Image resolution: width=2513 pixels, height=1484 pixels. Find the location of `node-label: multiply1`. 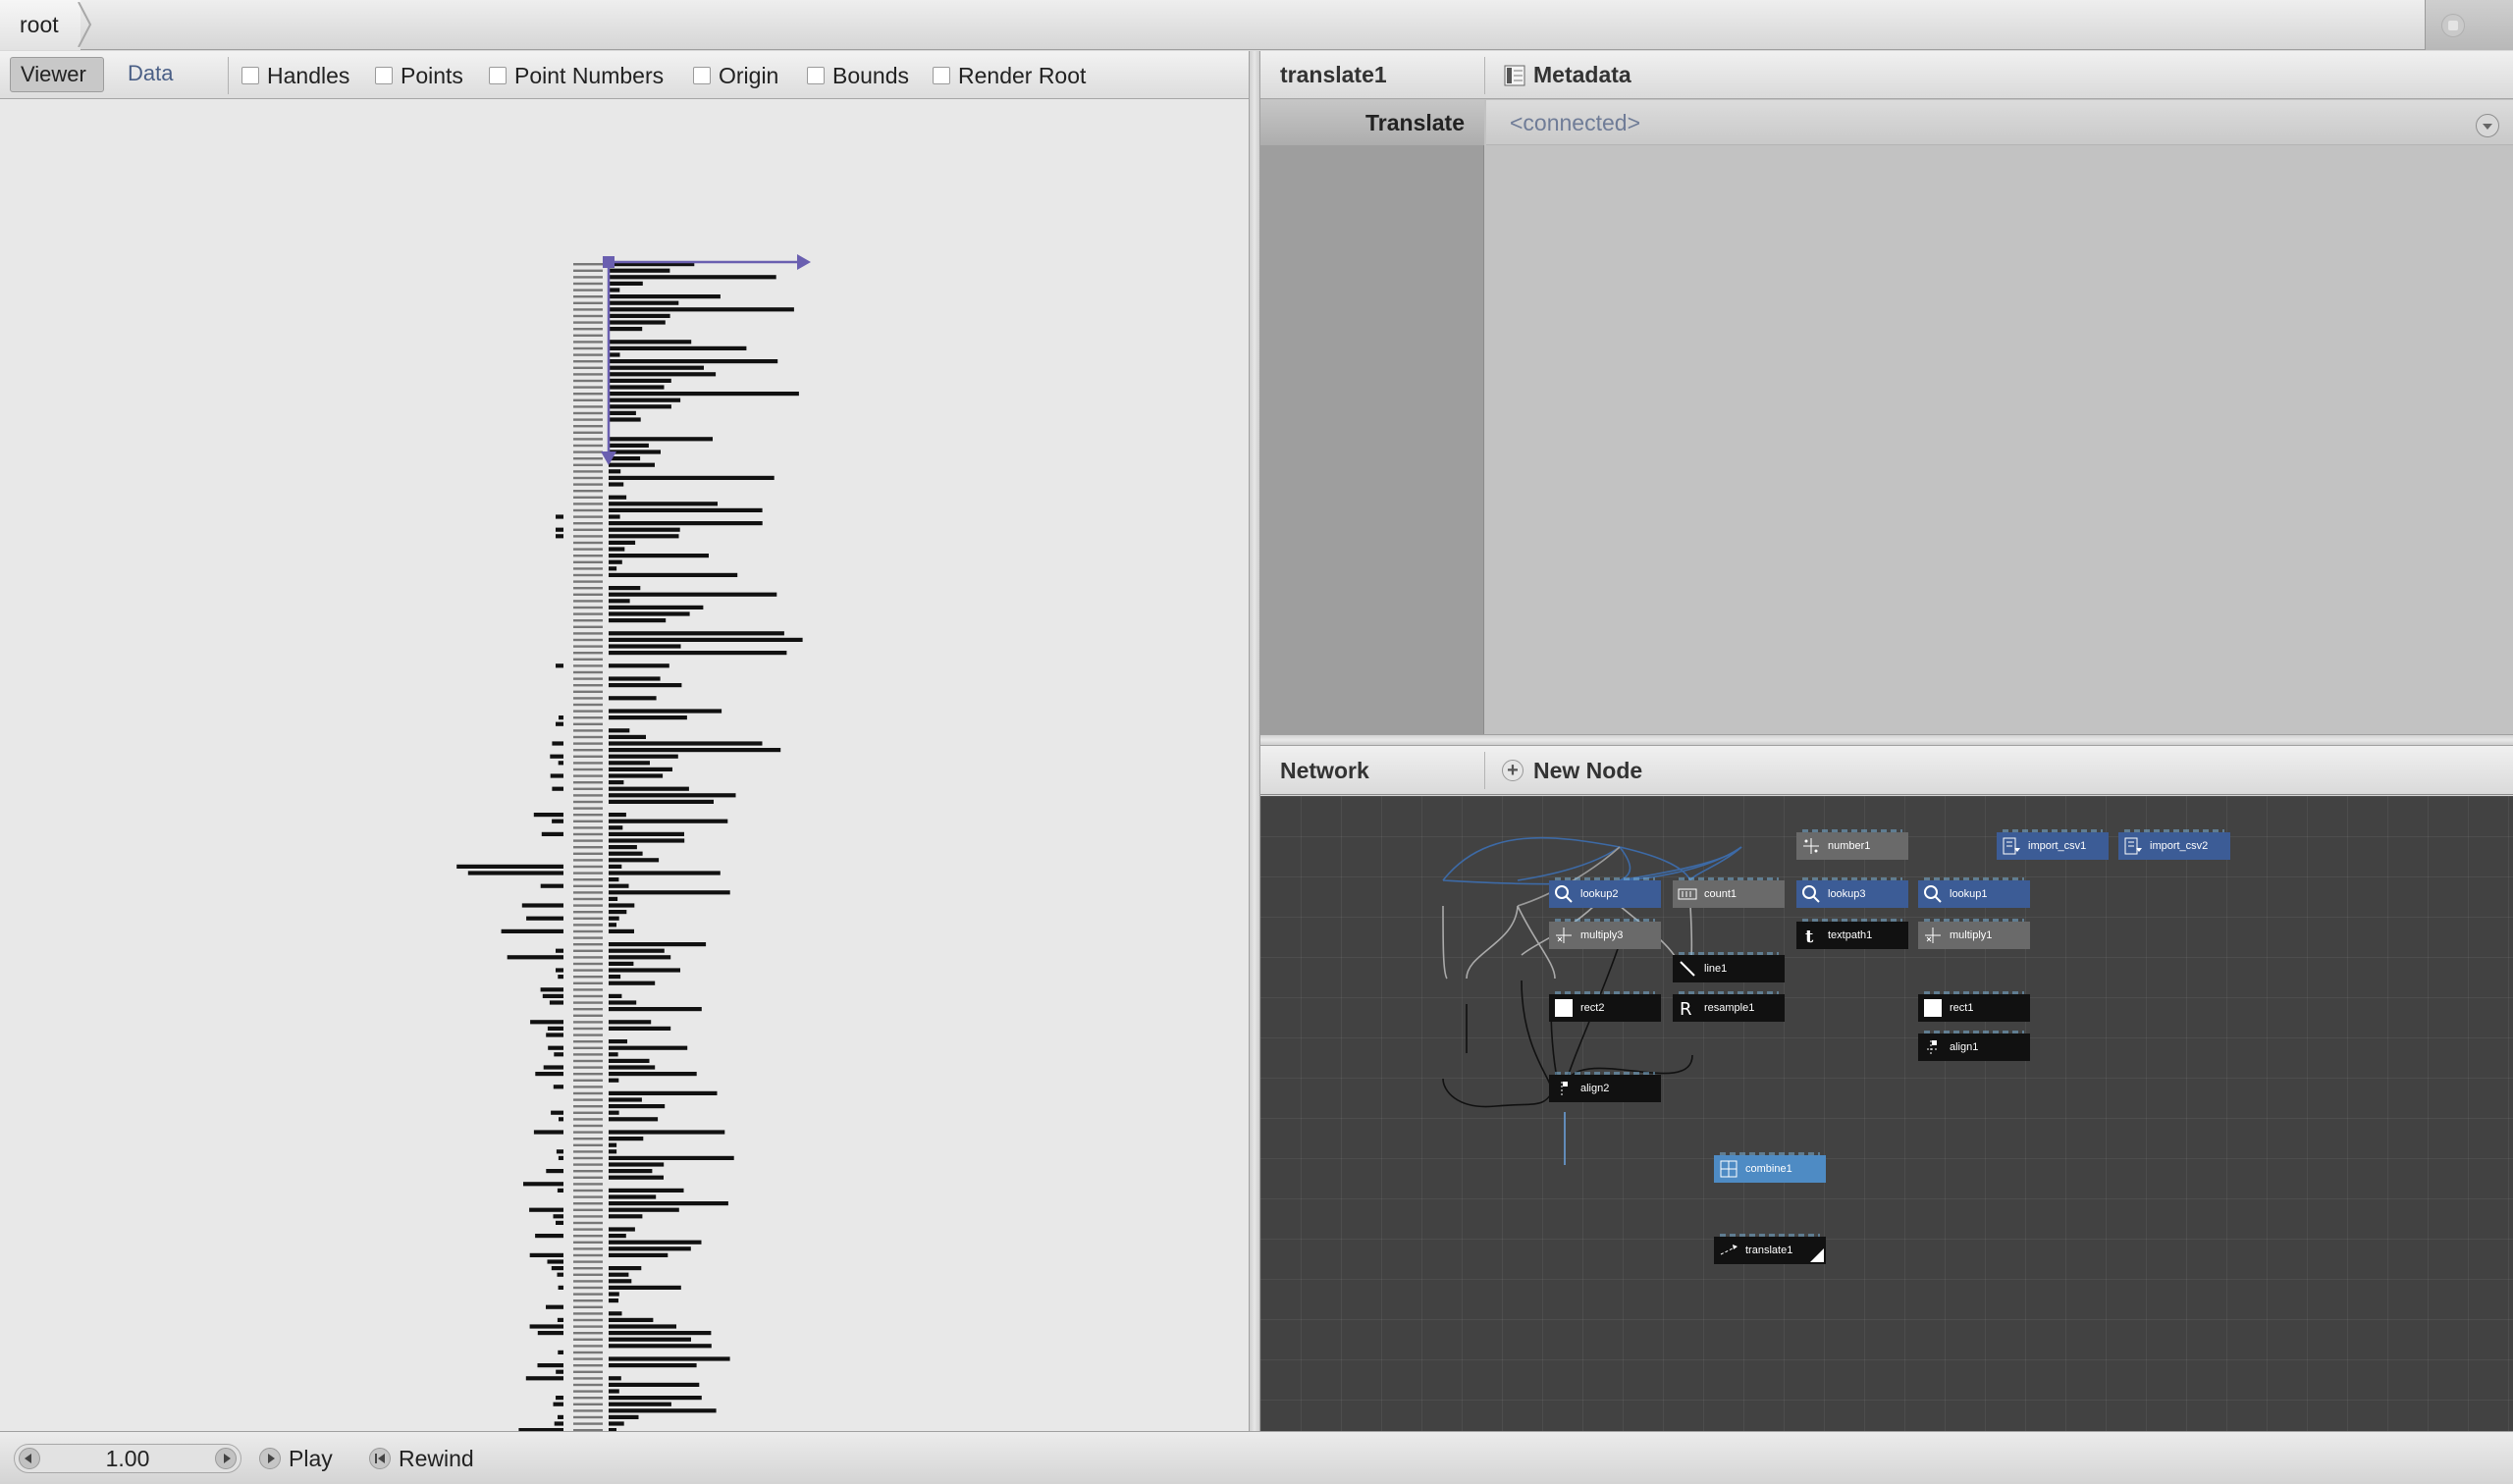

node-label: multiply1 is located at coordinates (1972, 935).